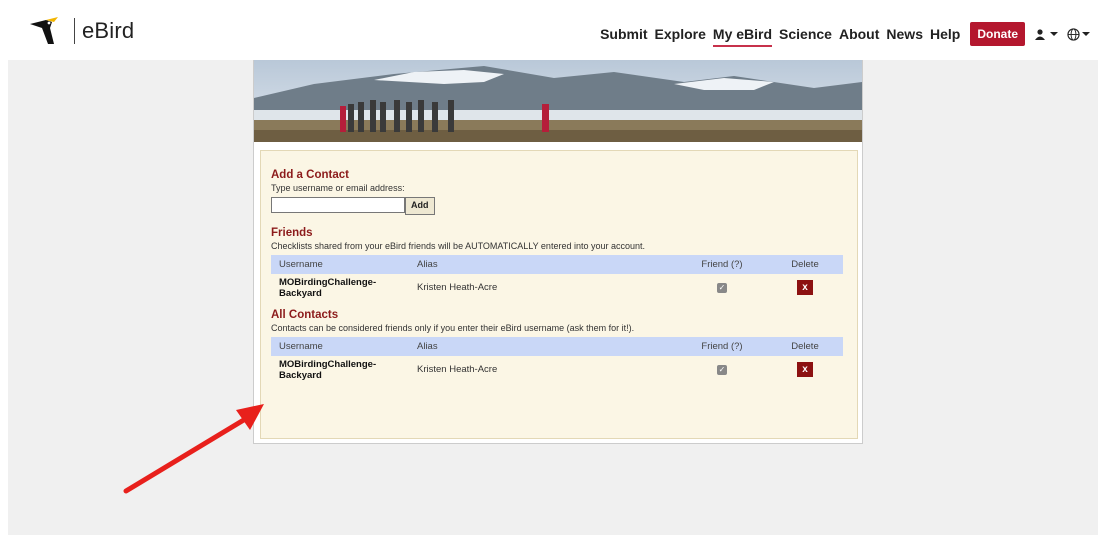 This screenshot has width=1098, height=535. Describe the element at coordinates (193, 449) in the screenshot. I see `annotation-arrow-icon` at that location.